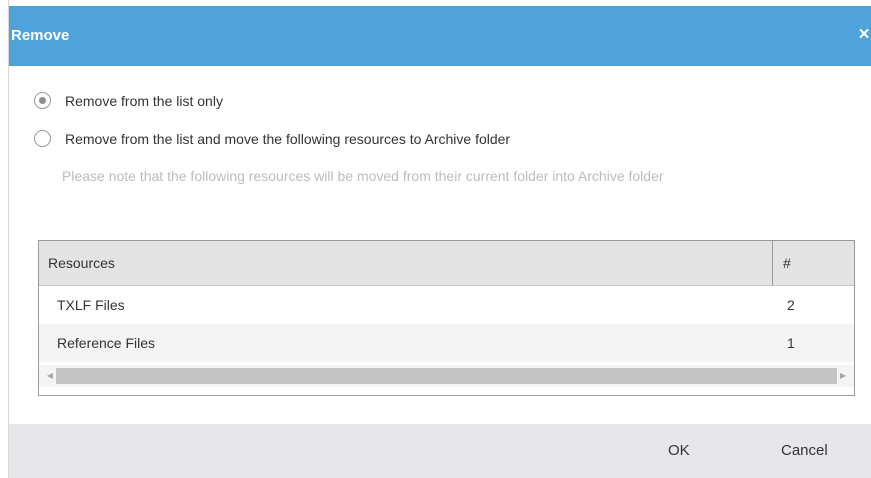 This screenshot has width=871, height=478. I want to click on scroll-right-icon: ▶, so click(843, 376).